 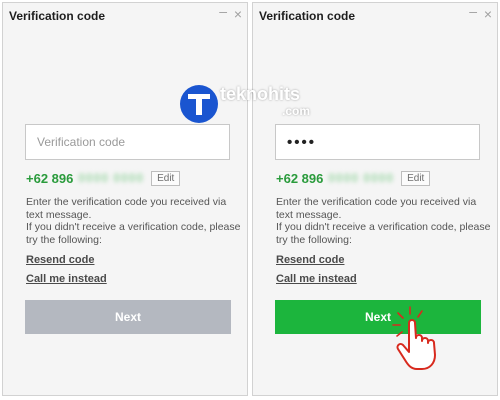 I want to click on teknohits-watermark: teknohits .com, so click(x=255, y=104).